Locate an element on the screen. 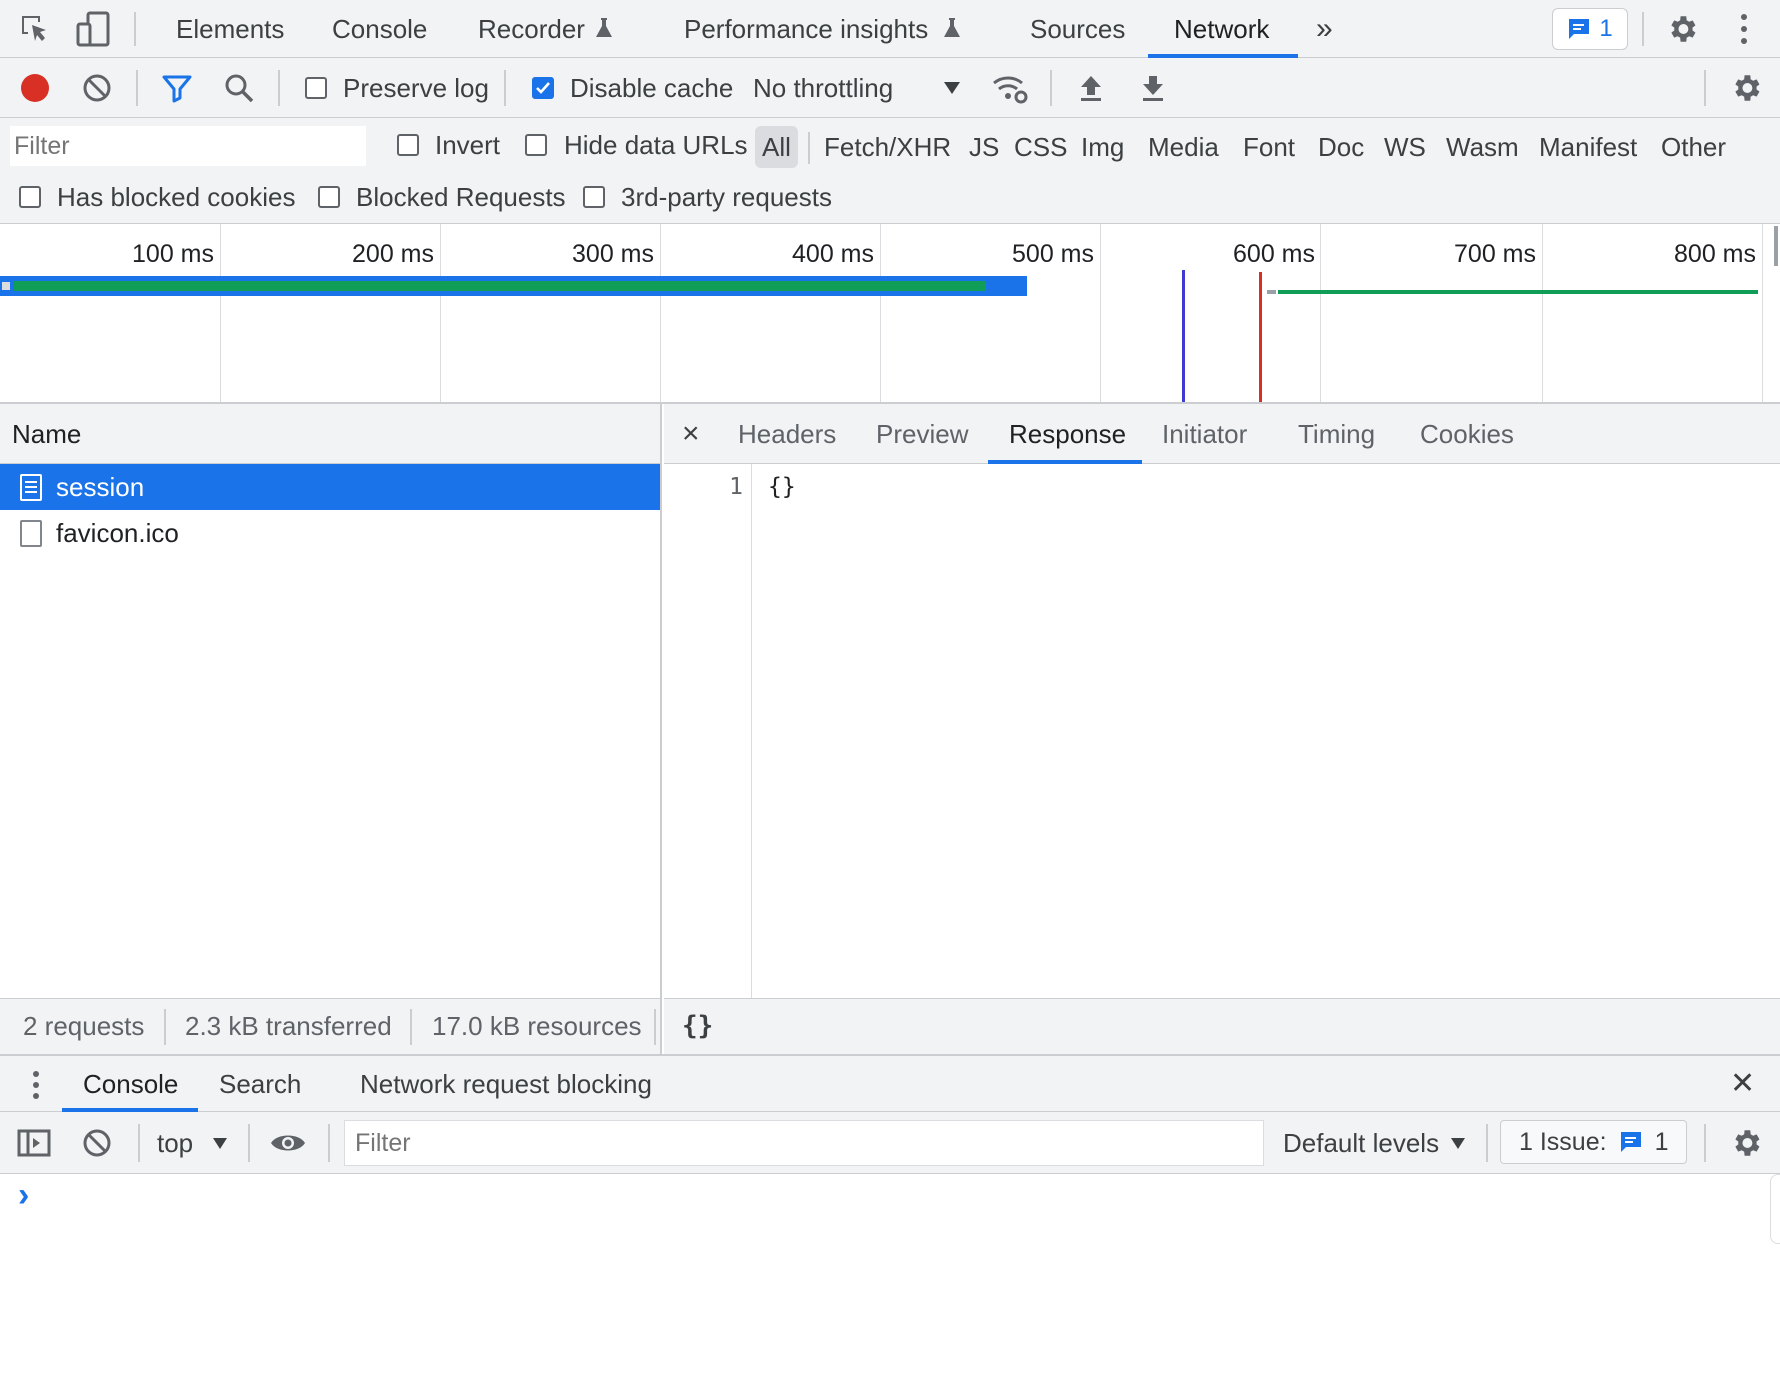 This screenshot has width=1780, height=1396. search-icon is located at coordinates (239, 88).